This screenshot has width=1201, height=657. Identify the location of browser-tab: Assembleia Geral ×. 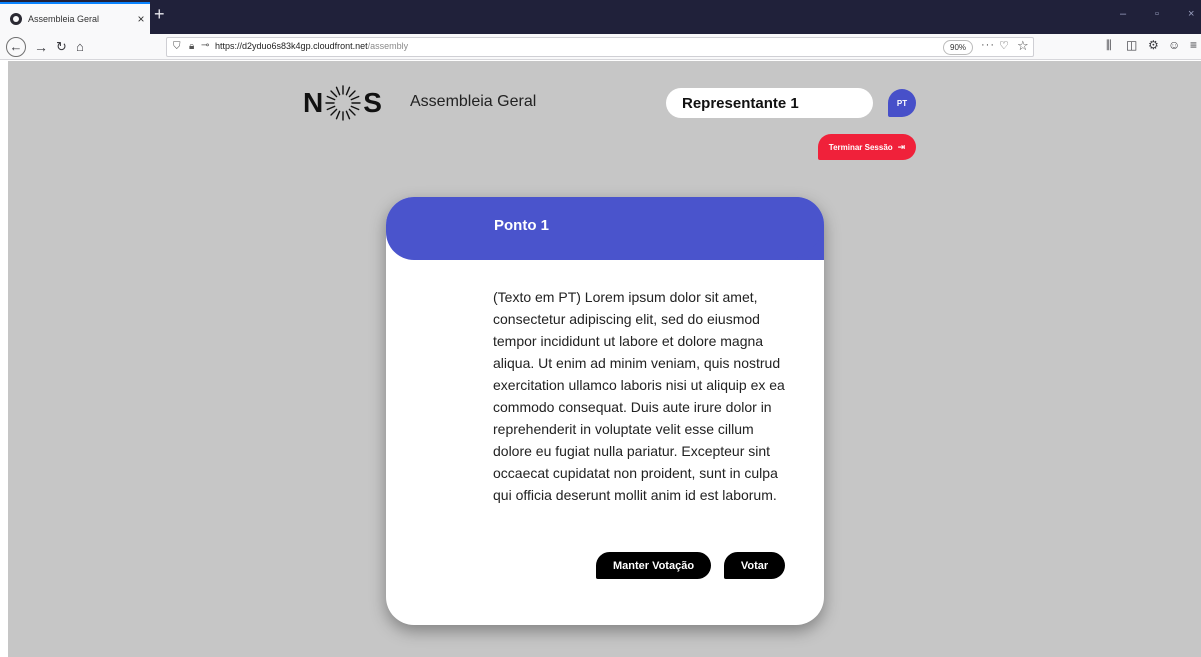
(75, 18).